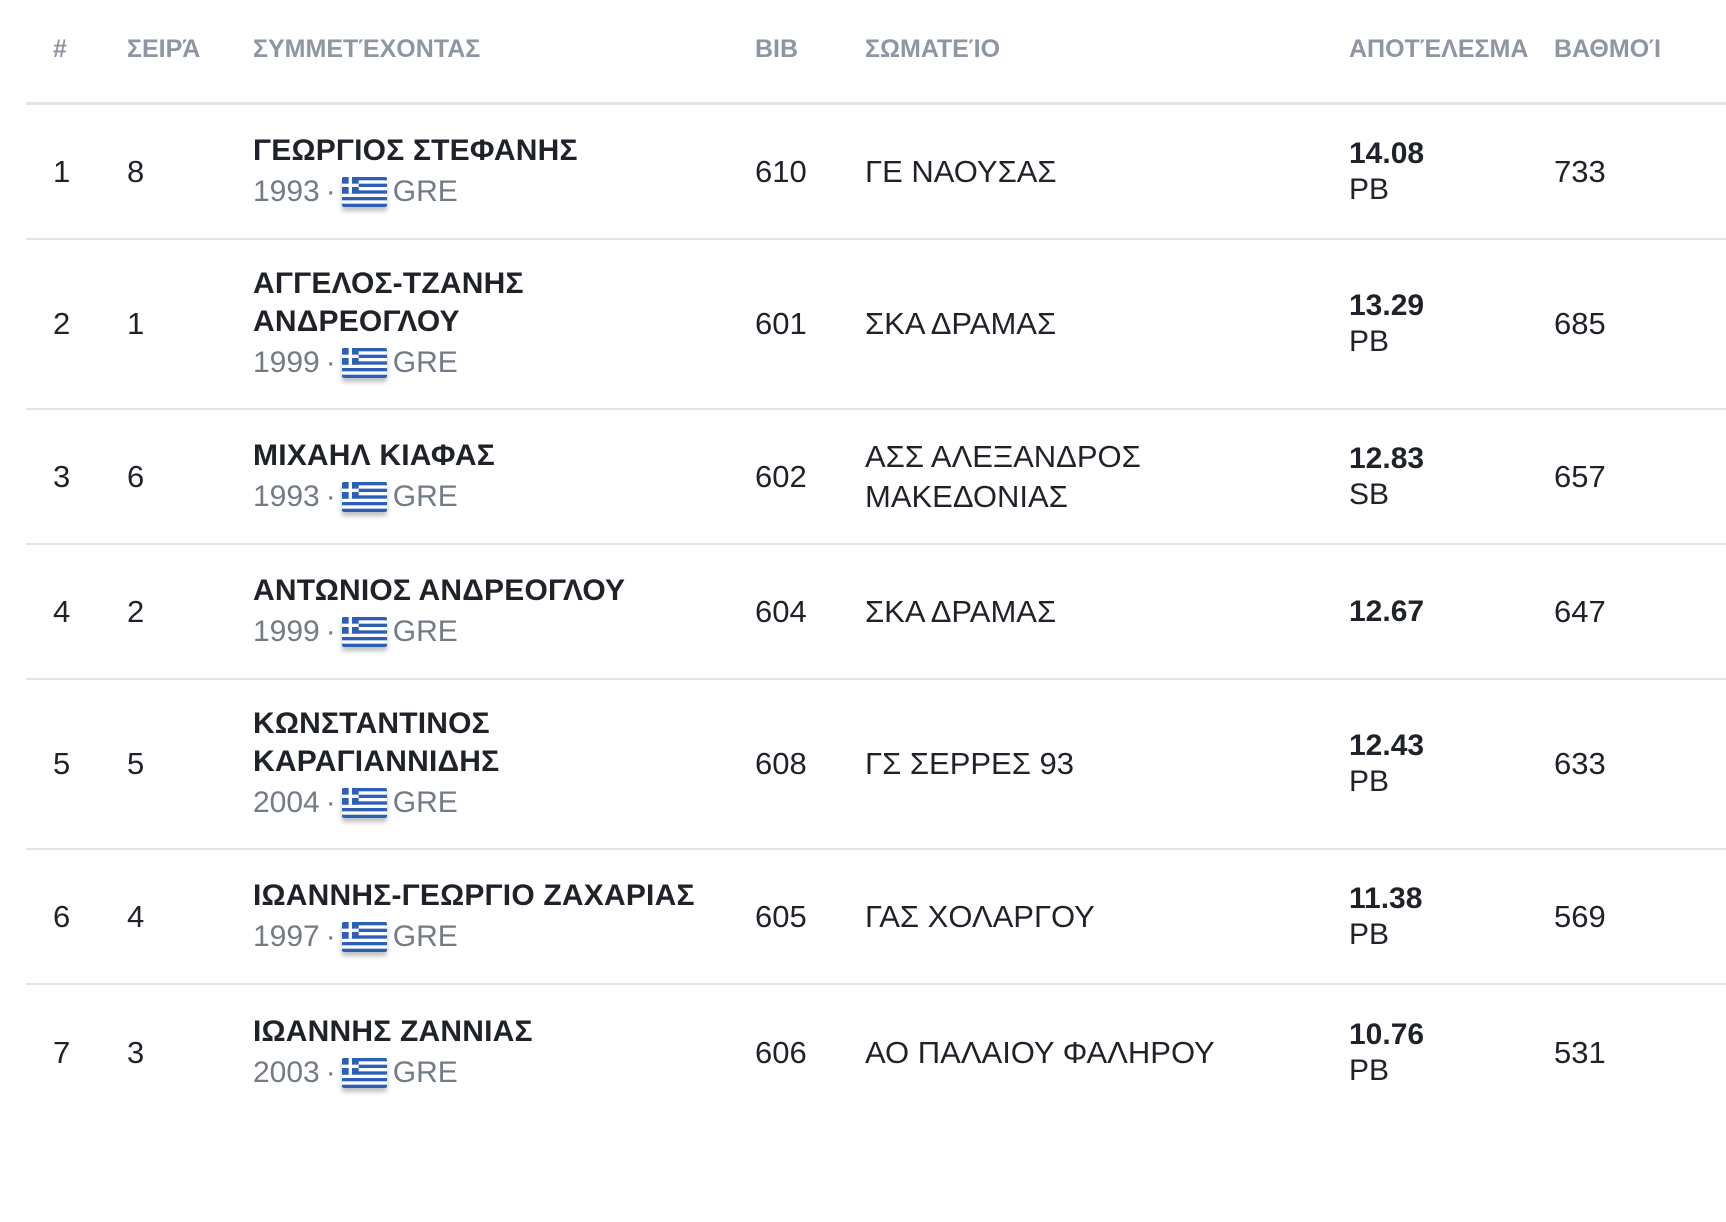 This screenshot has height=1222, width=1726. Describe the element at coordinates (488, 456) in the screenshot. I see `athlete-name: ΜΙΧΑΗΛ ΚΙΑΦΑΣ` at that location.